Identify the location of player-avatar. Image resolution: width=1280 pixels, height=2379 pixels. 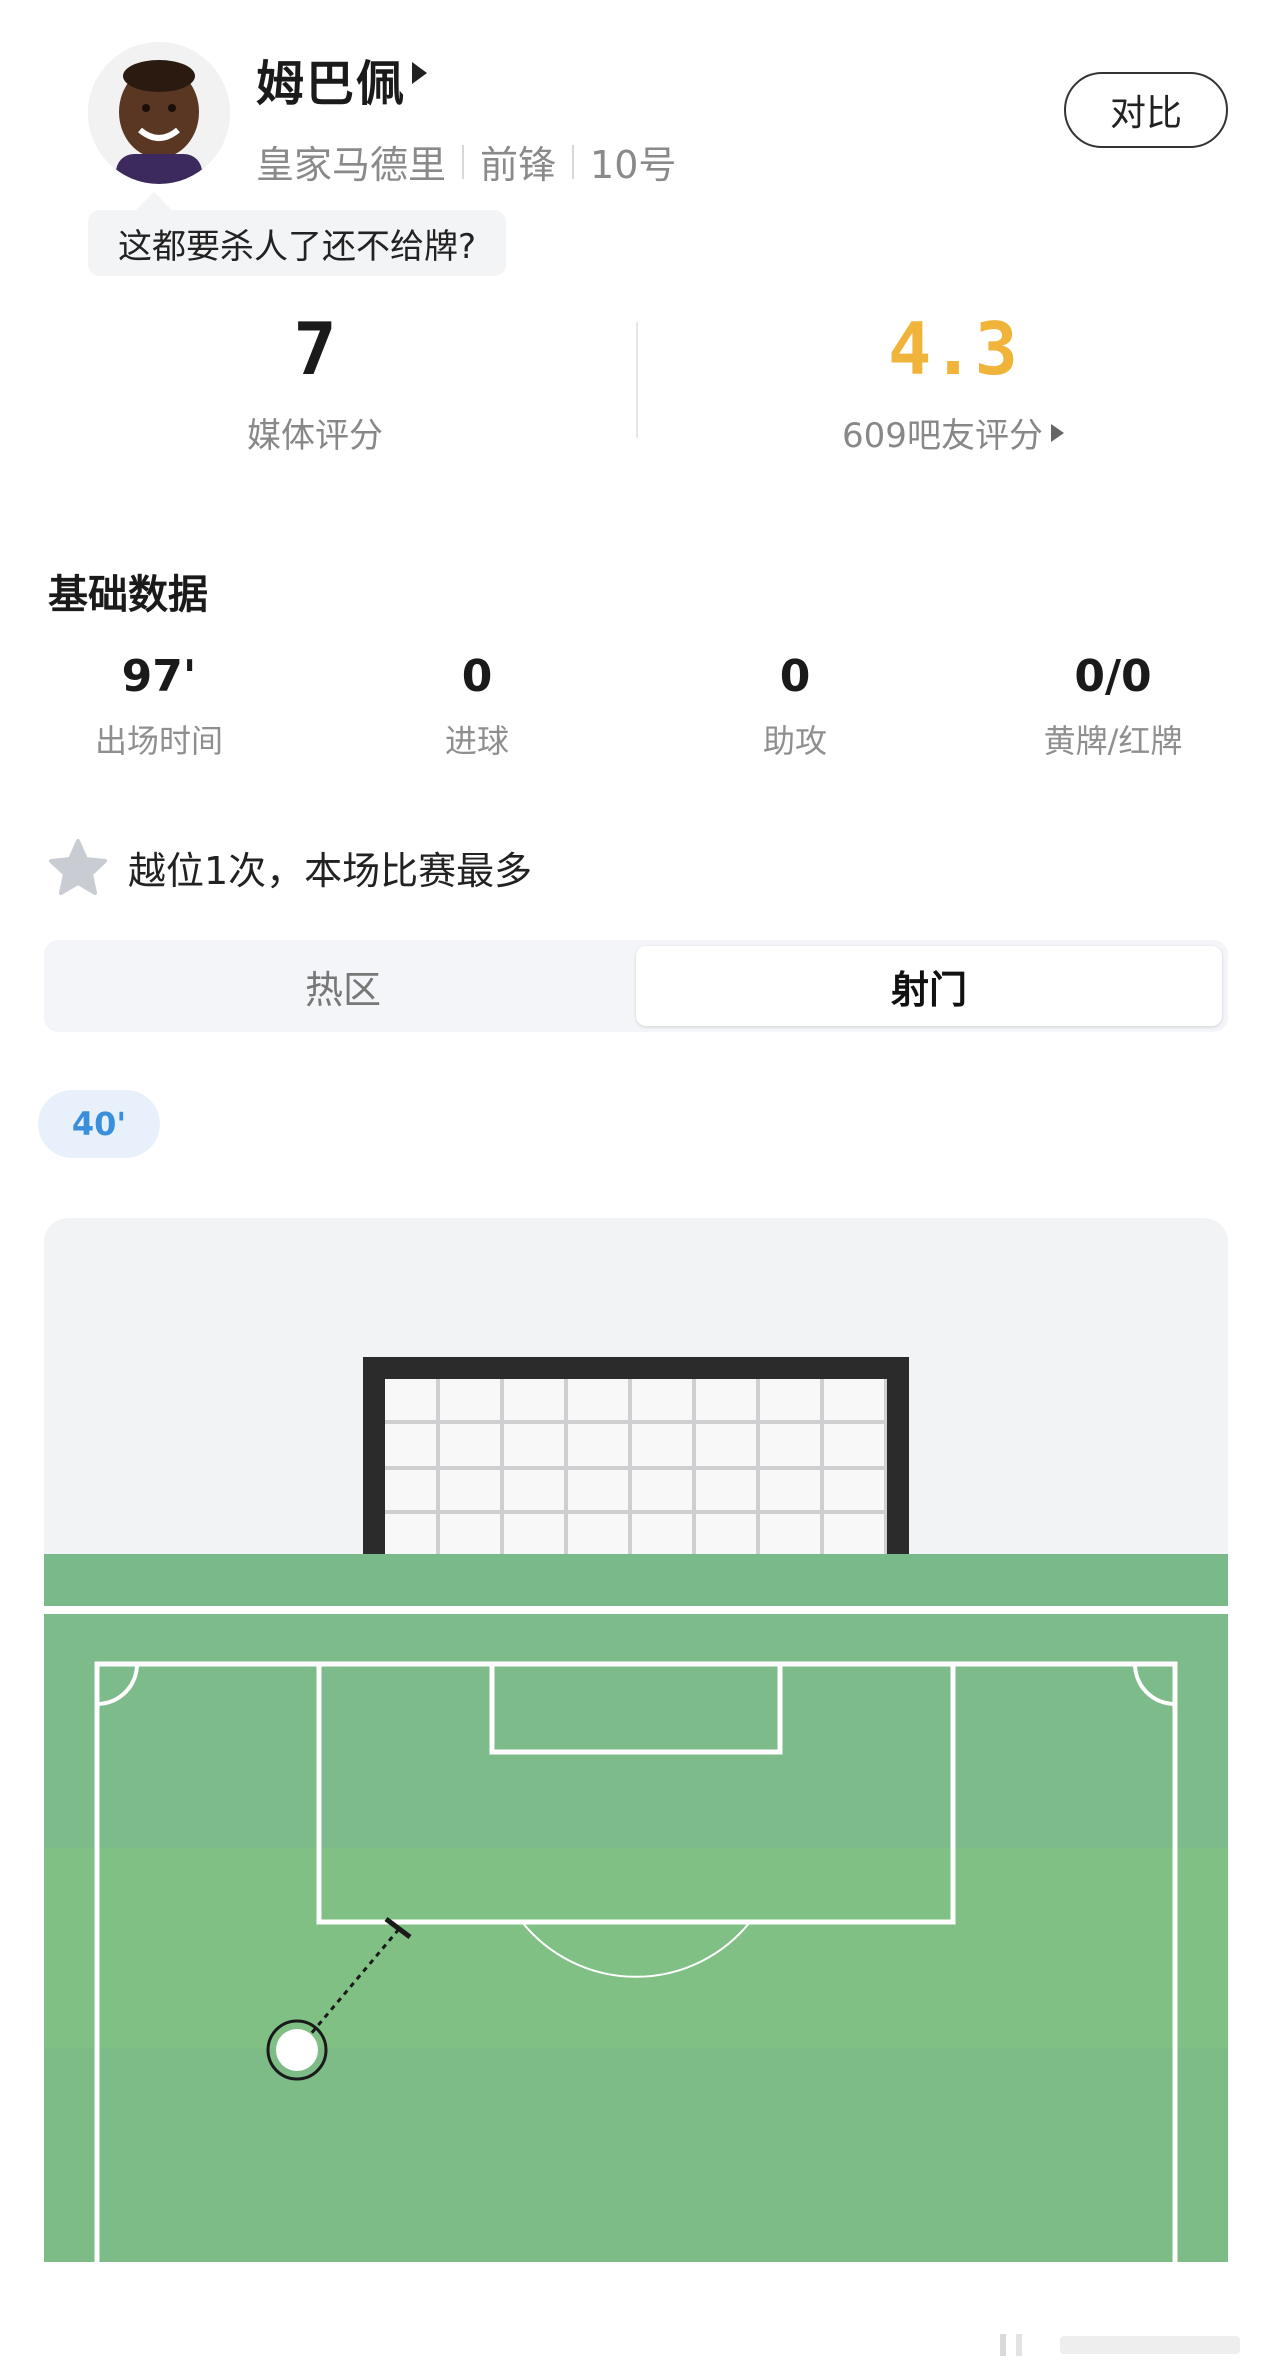
(159, 113).